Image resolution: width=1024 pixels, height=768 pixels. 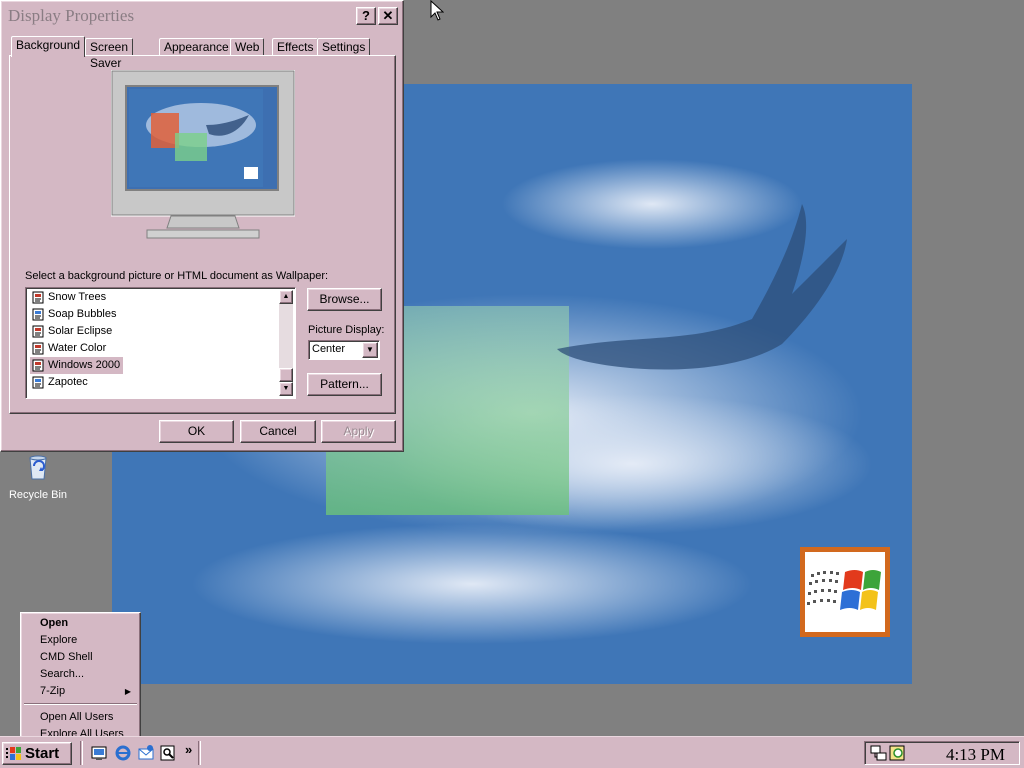 I want to click on start-label: Start, so click(x=42, y=753).